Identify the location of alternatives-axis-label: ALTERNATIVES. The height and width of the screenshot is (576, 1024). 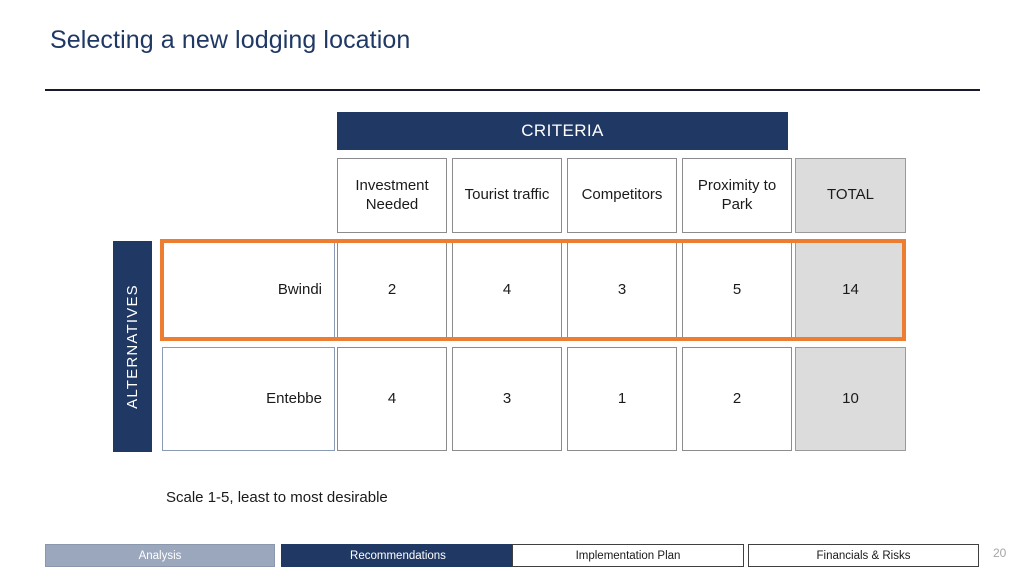
(132, 346).